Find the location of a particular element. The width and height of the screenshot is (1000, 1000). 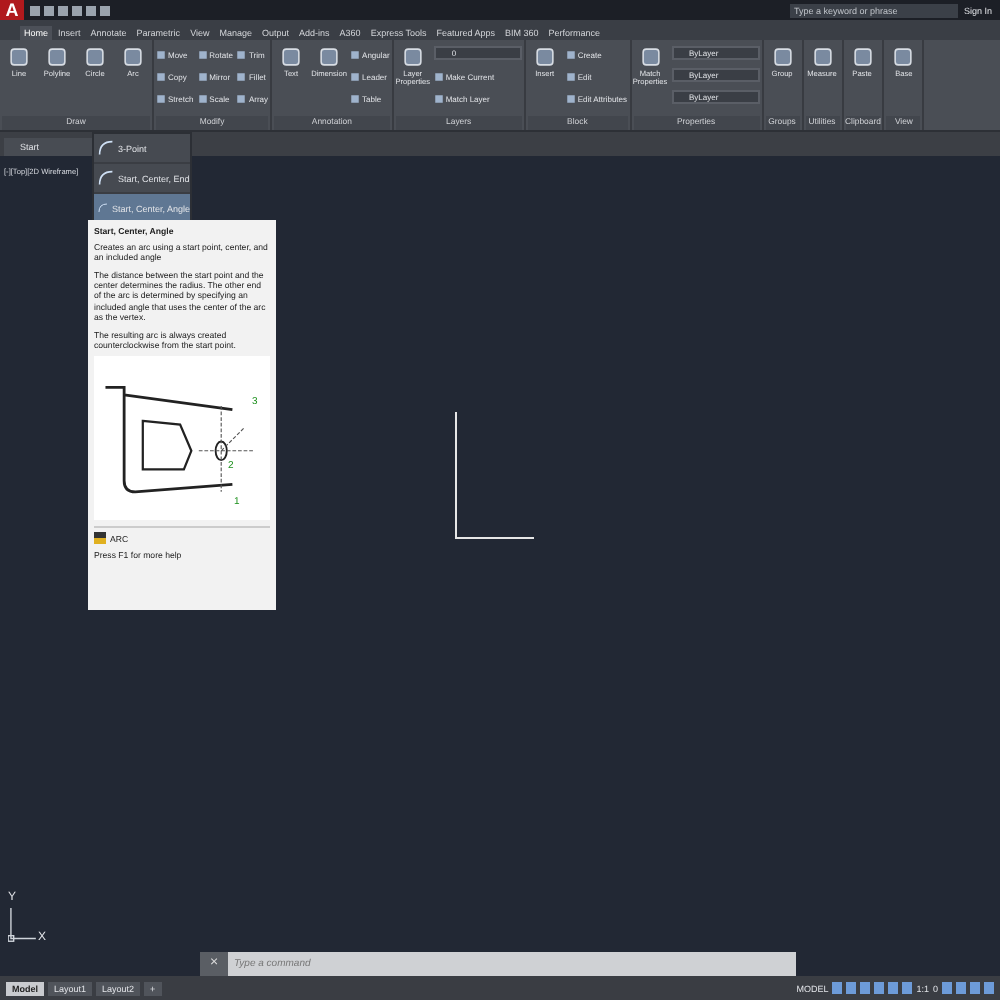

command-icon is located at coordinates (100, 538).